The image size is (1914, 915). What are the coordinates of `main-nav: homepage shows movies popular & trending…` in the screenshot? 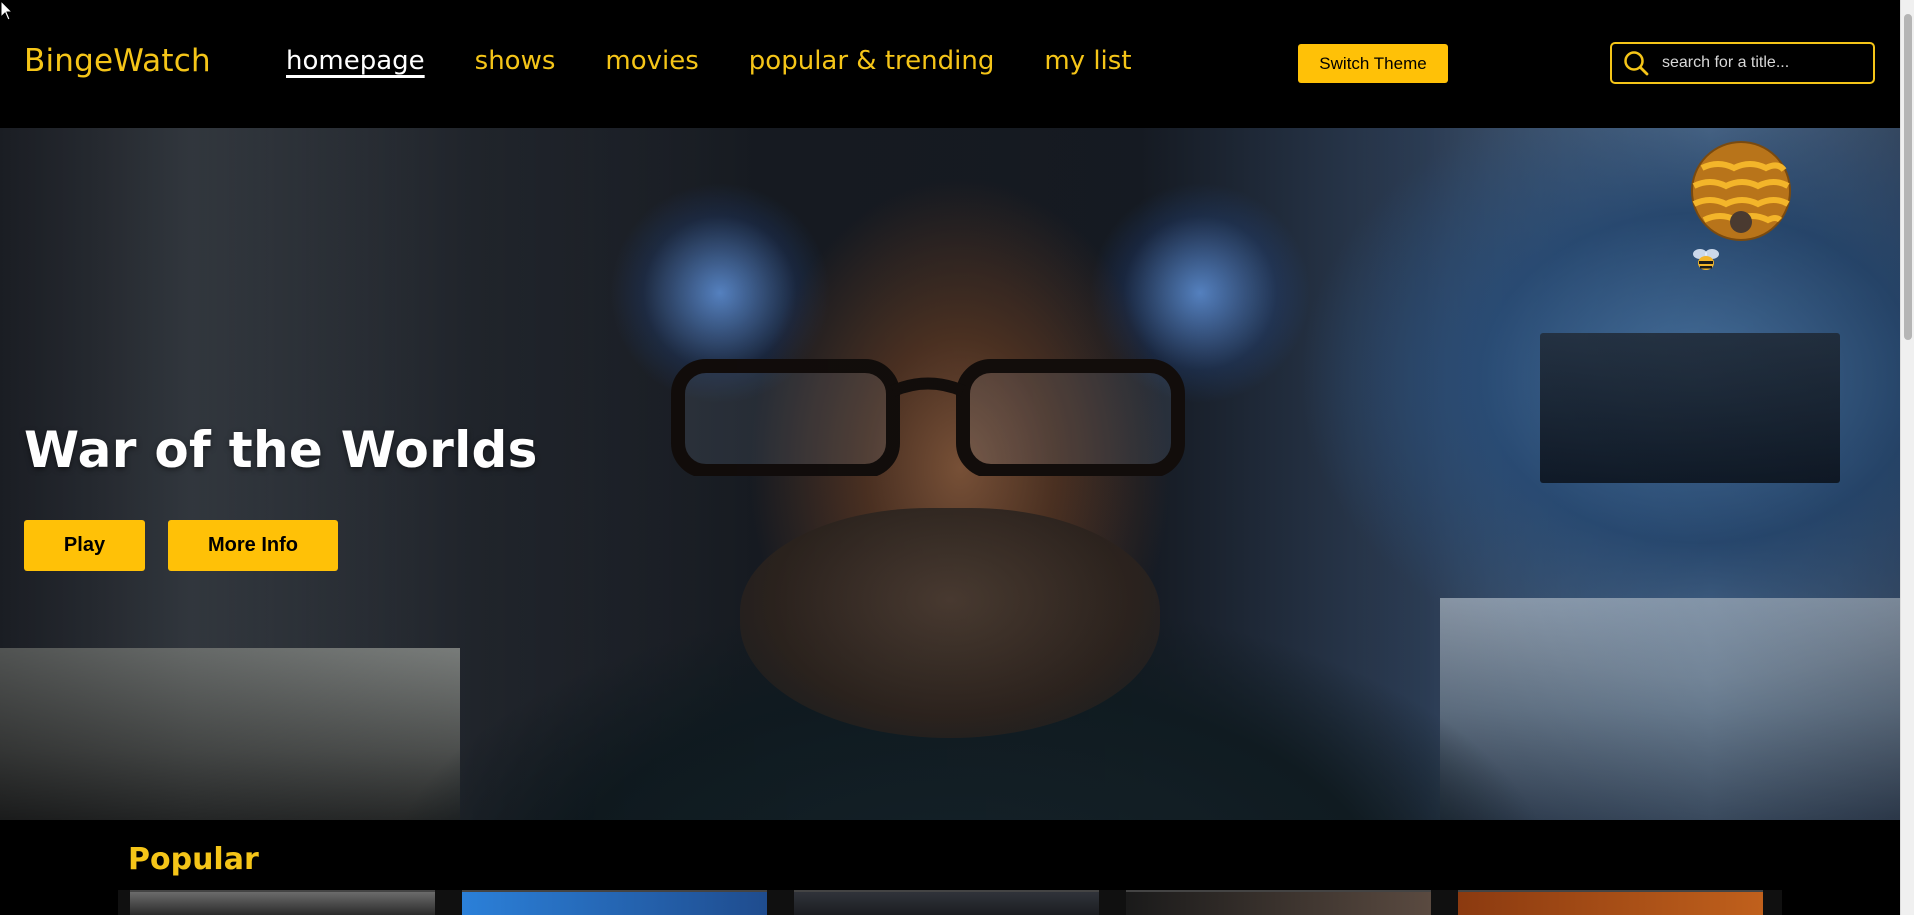 It's located at (734, 61).